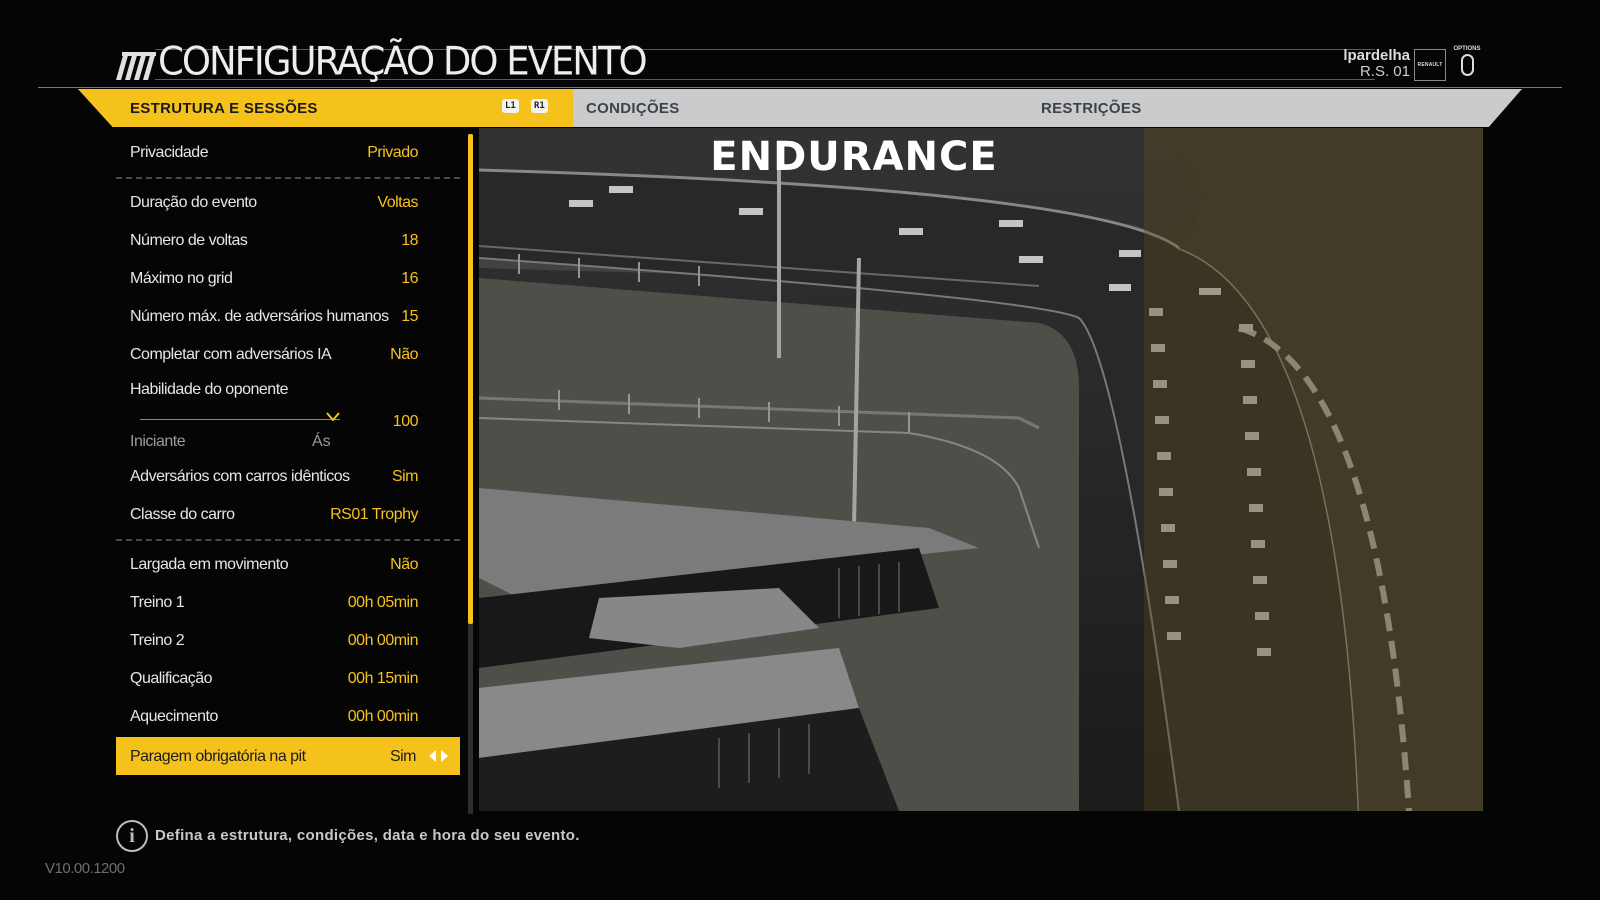 This screenshot has width=1600, height=900. I want to click on setting-fill-ai: Completar com adversários IA Não, so click(288, 354).